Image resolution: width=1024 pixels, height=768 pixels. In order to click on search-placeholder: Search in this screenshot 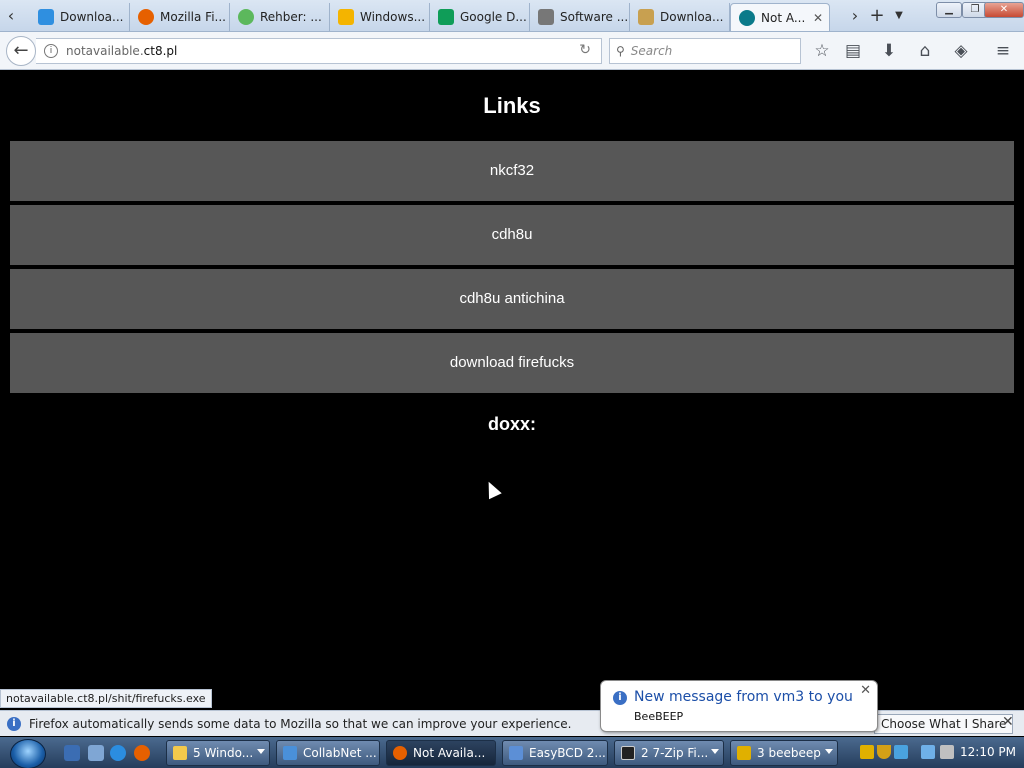, I will do `click(651, 51)`.